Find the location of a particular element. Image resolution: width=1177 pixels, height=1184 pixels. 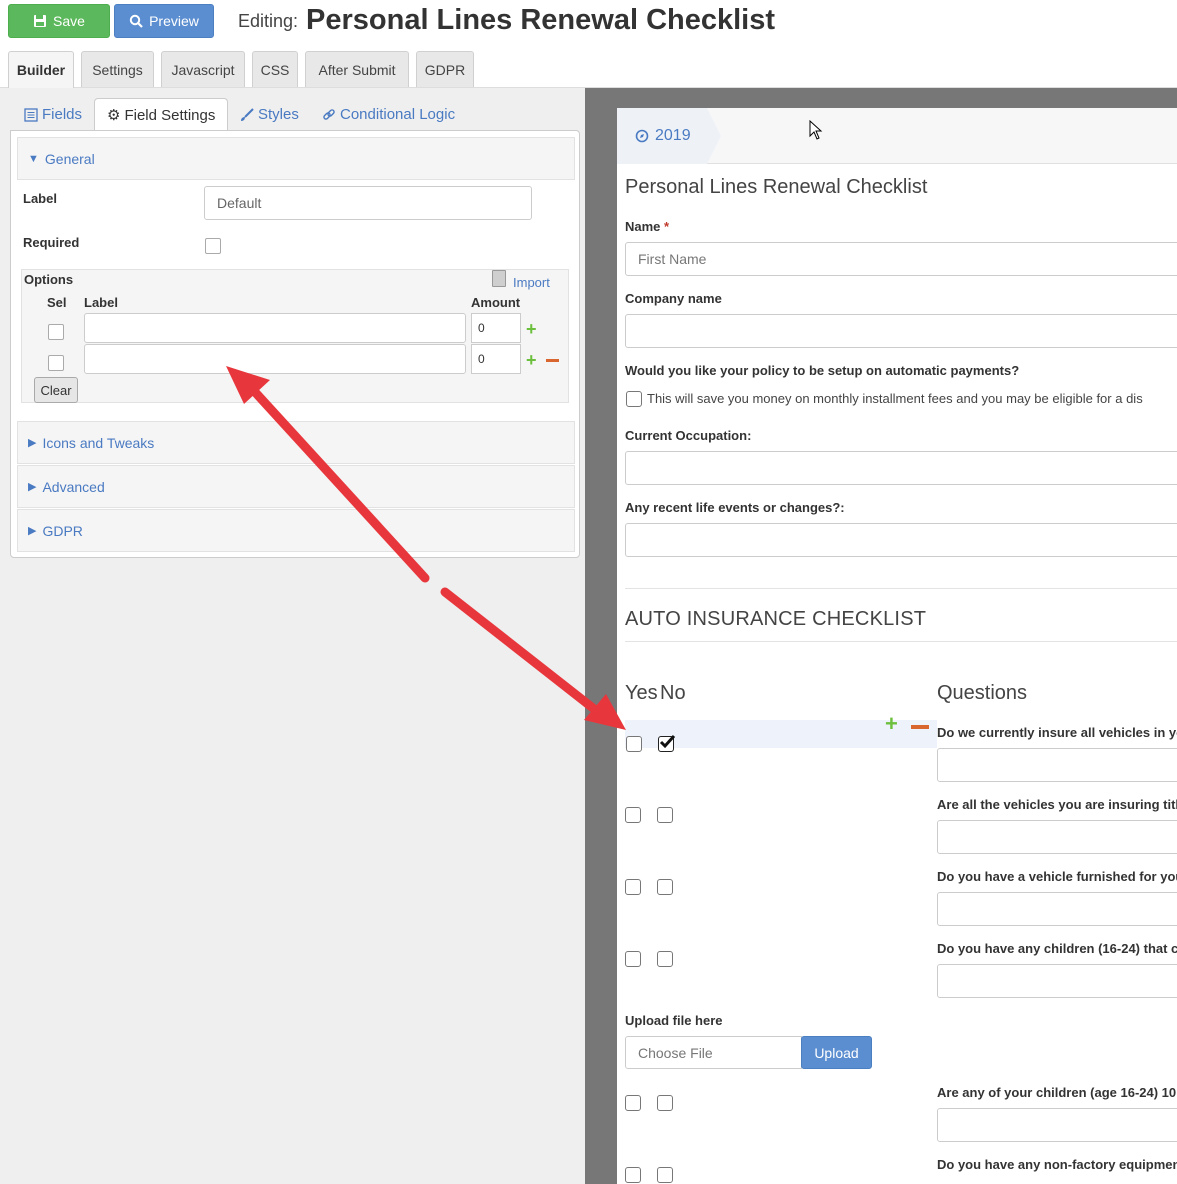

q5-yes-checkbox is located at coordinates (633, 1103).